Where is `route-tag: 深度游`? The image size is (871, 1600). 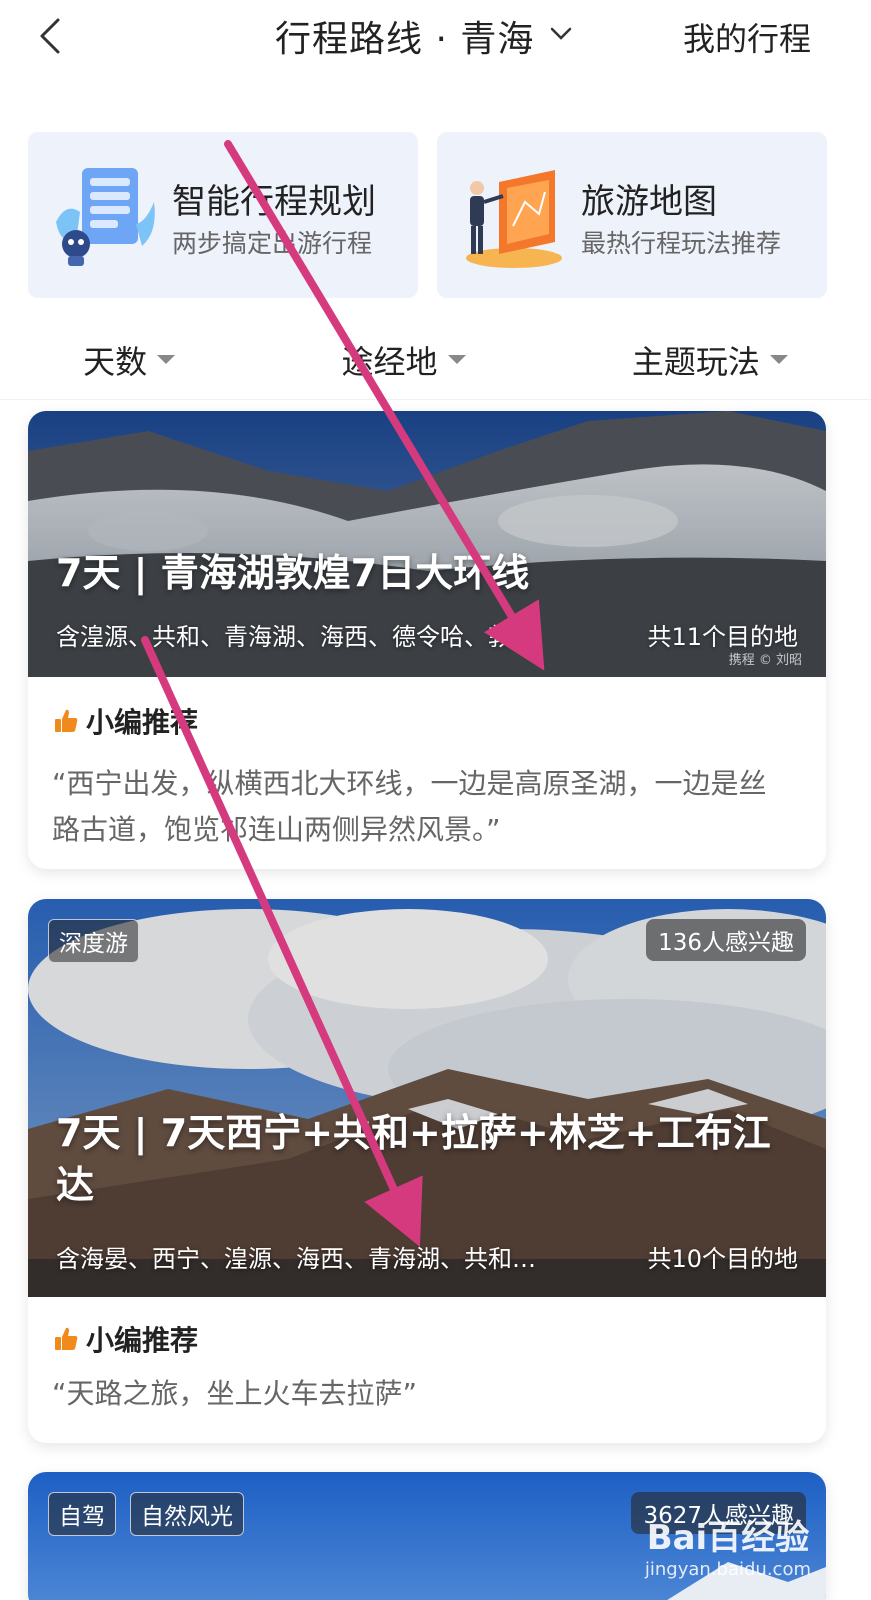 route-tag: 深度游 is located at coordinates (93, 941).